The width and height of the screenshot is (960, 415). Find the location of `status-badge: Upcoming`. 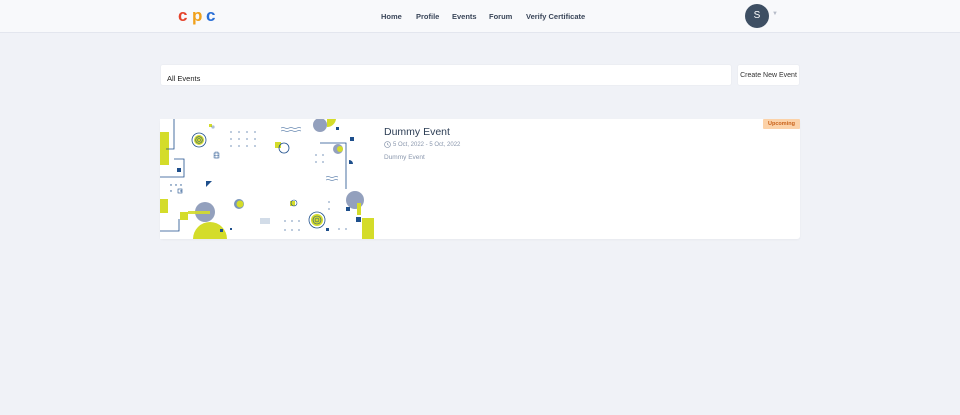

status-badge: Upcoming is located at coordinates (781, 124).